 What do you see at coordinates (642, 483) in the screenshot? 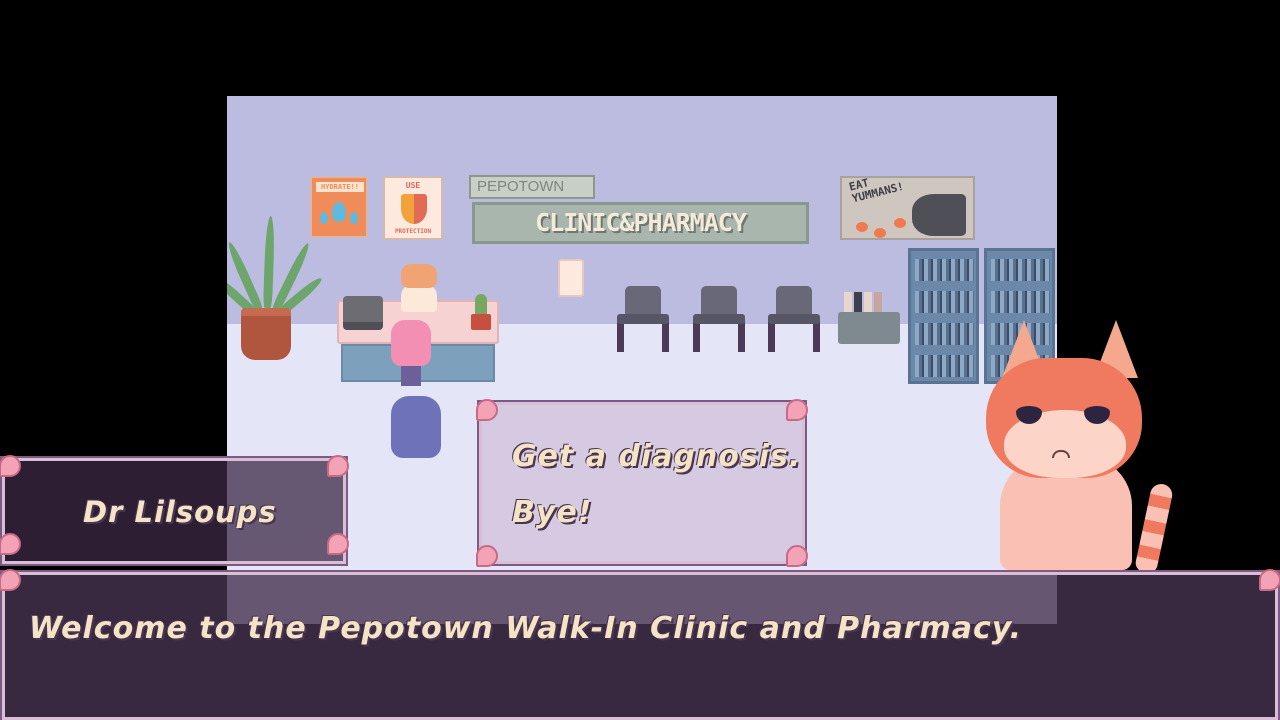
I see `choice-menu: Get a diagnosis. Bye!` at bounding box center [642, 483].